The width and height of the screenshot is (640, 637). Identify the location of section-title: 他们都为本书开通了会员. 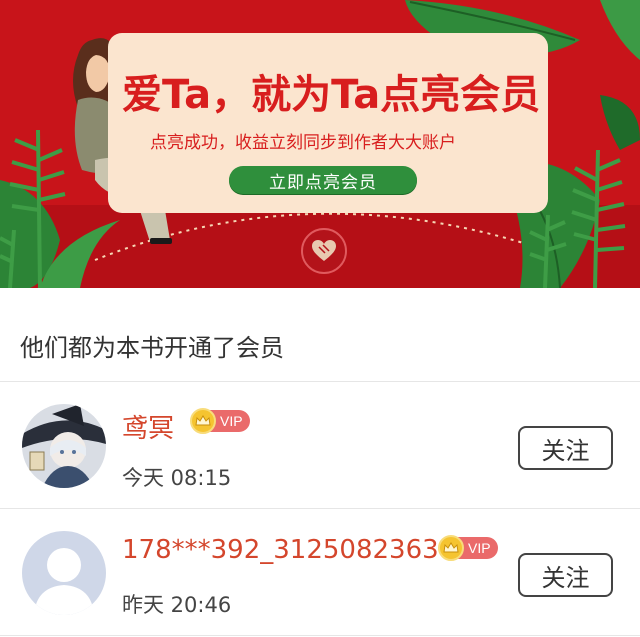
(152, 348).